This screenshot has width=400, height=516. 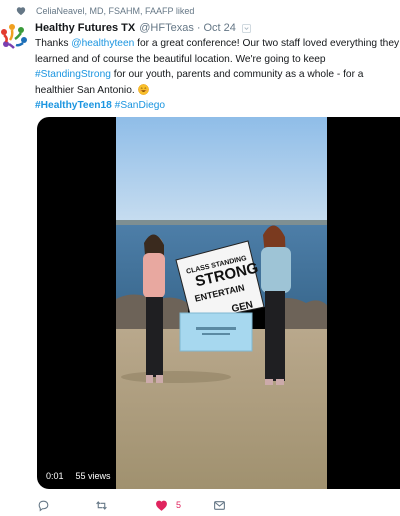 I want to click on tweet-text-part: healthier San Antonio., so click(x=85, y=90).